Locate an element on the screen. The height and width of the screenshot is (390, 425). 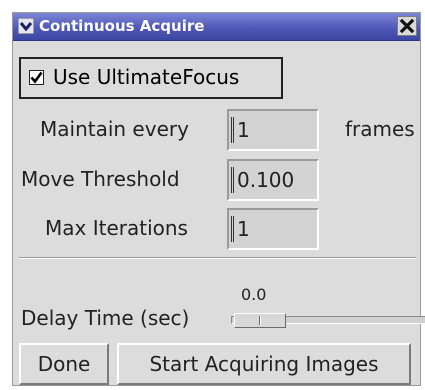
title-bar: Continuous Acquire is located at coordinates (216, 27).